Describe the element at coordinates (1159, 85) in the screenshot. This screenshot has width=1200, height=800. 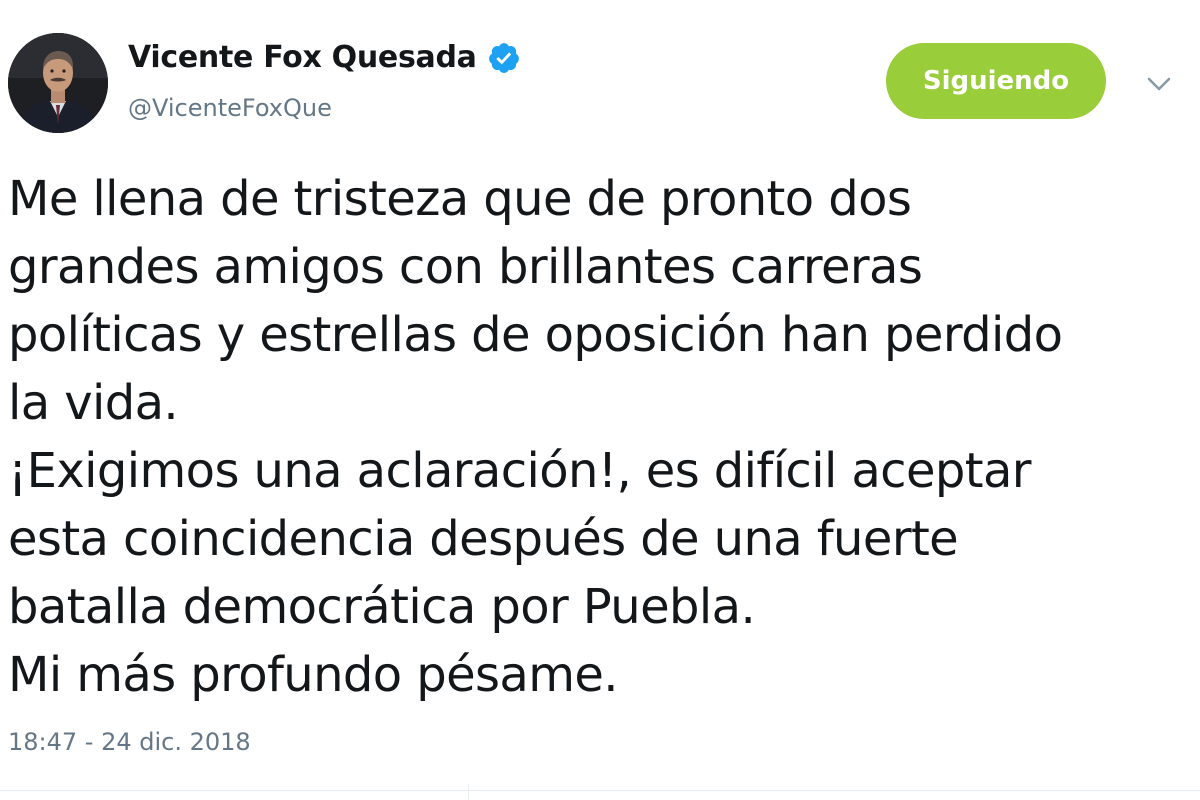
I see `chevron-down-icon` at that location.